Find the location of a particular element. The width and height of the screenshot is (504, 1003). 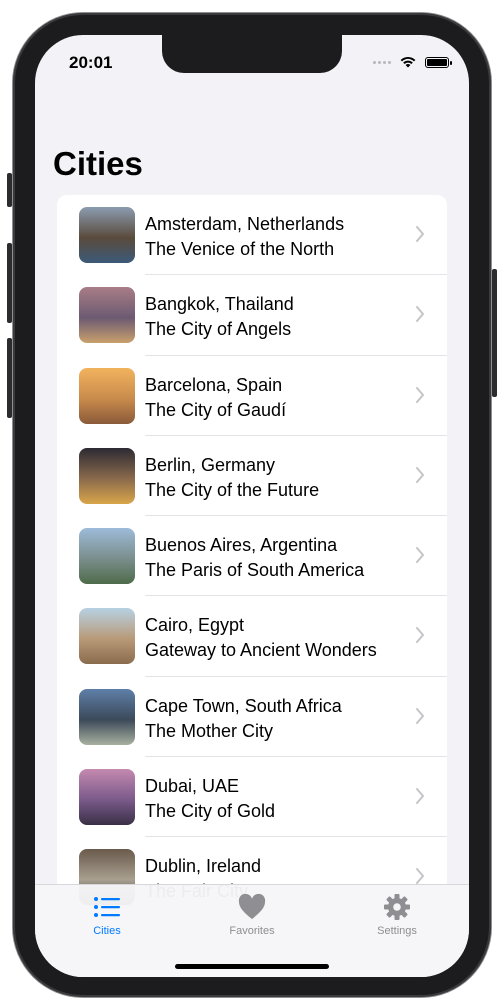

tab-label: Favorites is located at coordinates (252, 931).